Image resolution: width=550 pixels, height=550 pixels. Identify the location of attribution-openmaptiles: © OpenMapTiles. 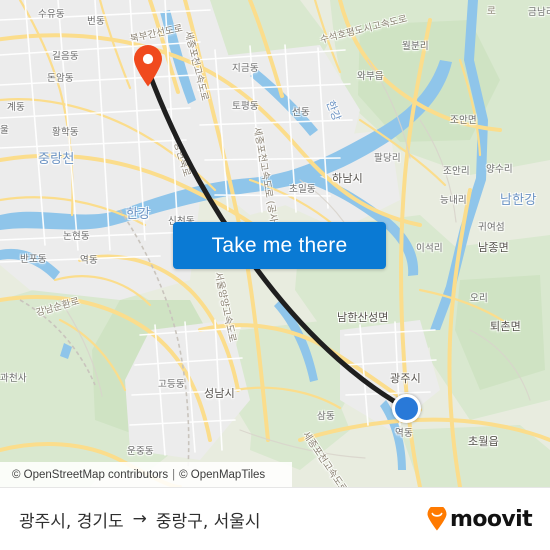
(222, 475).